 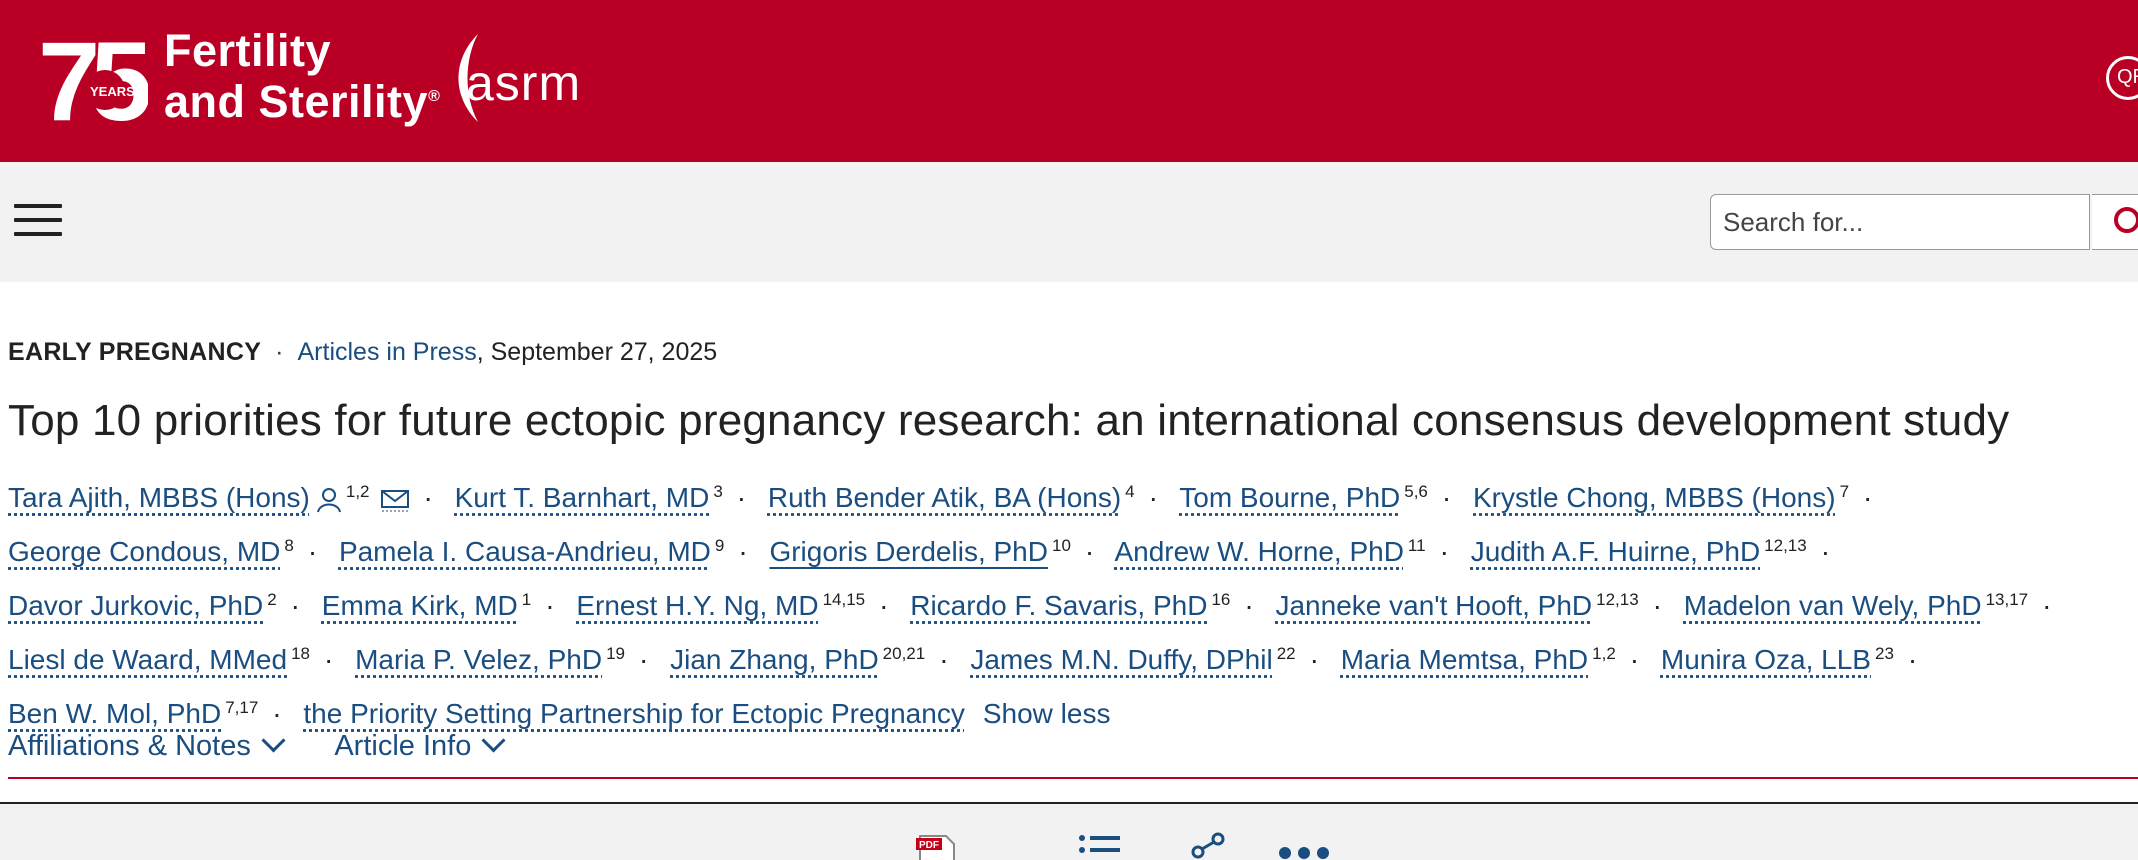 I want to click on author-link: Jian Zhang, PhD, so click(x=774, y=659).